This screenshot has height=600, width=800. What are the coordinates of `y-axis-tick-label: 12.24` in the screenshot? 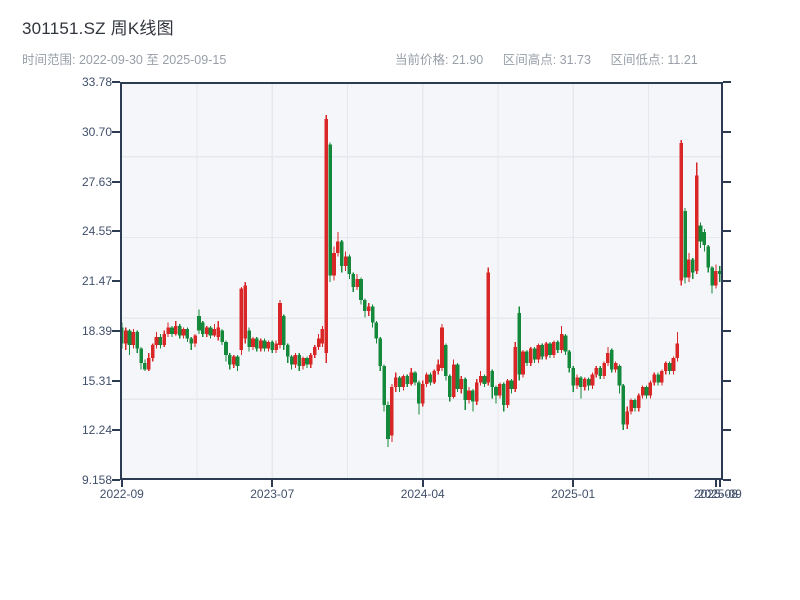 It's located at (96, 430).